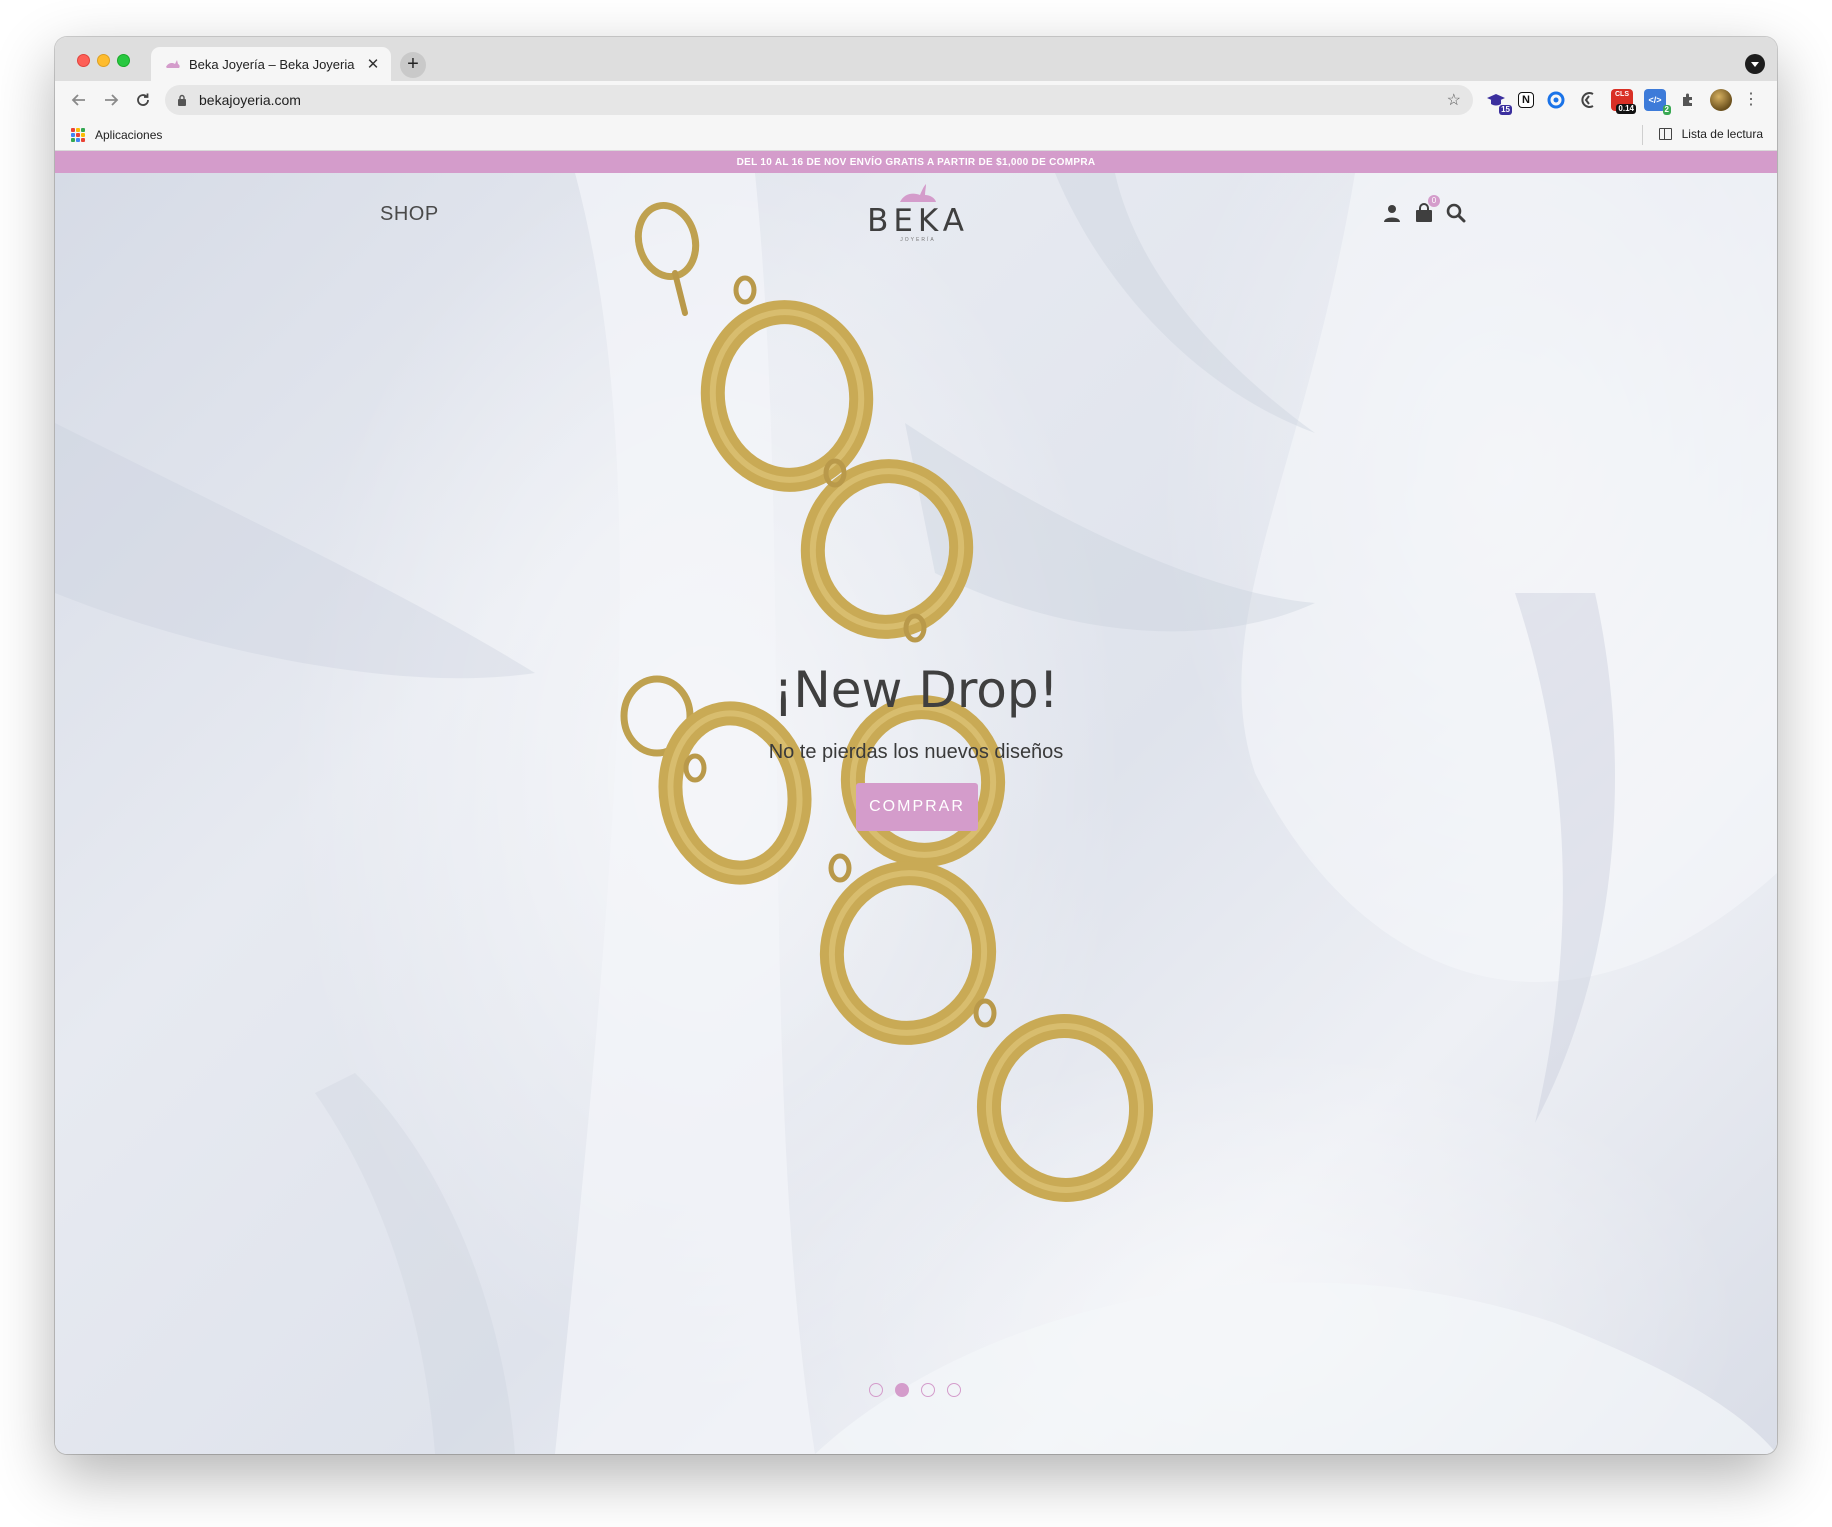  Describe the element at coordinates (915, 1390) in the screenshot. I see `slideshow-dots` at that location.